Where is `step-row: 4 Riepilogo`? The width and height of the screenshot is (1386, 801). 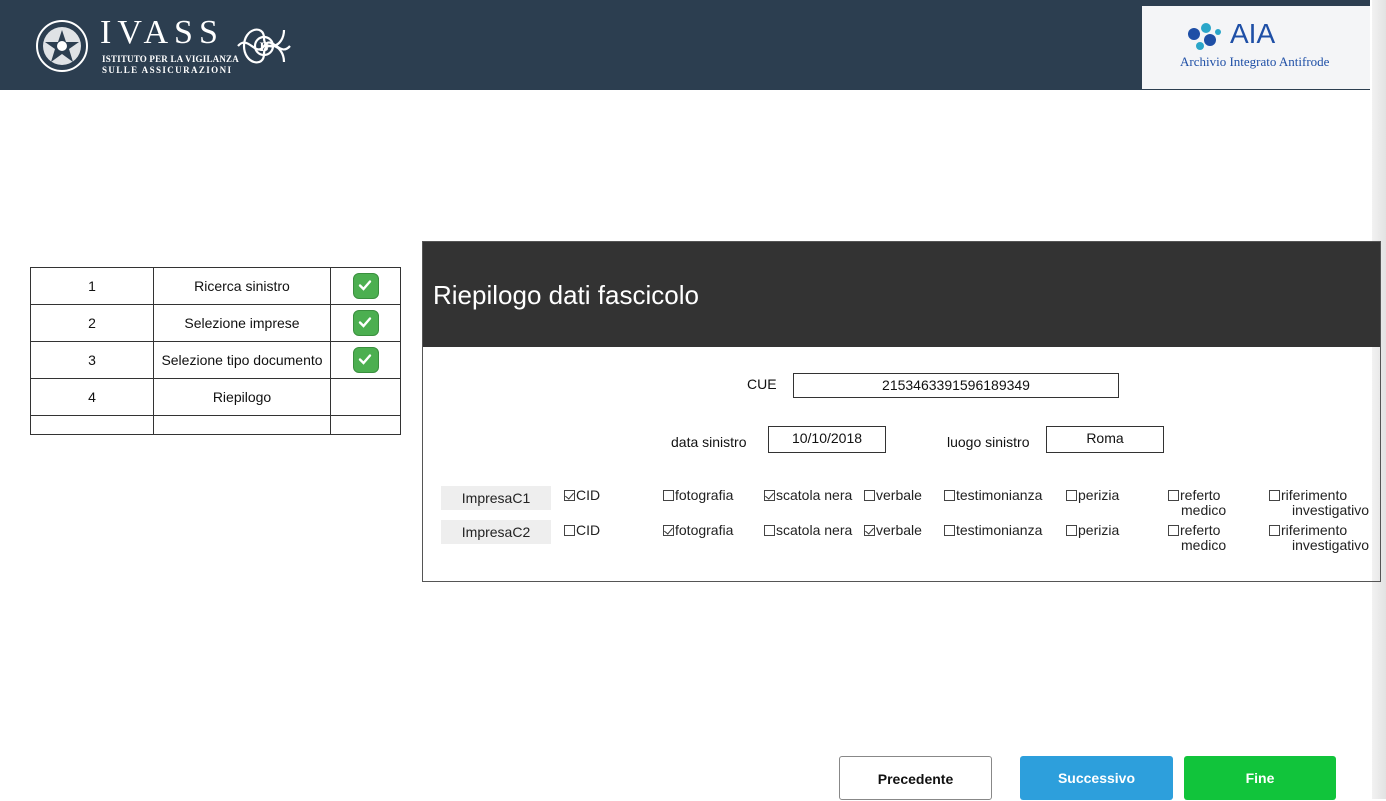
step-row: 4 Riepilogo is located at coordinates (215, 397).